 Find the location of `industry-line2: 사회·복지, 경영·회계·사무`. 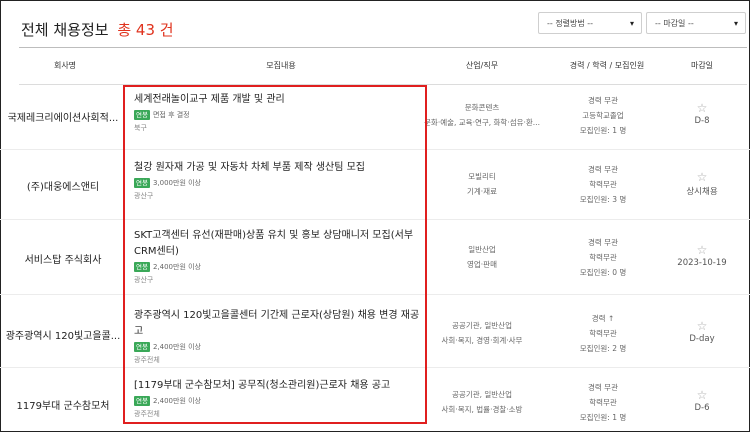

industry-line2: 사회·복지, 경영·회계·사무 is located at coordinates (482, 340).